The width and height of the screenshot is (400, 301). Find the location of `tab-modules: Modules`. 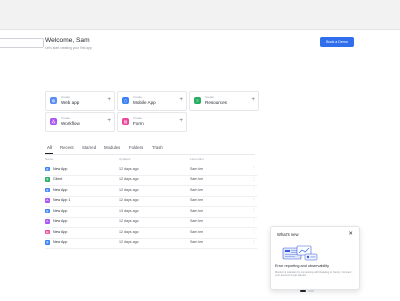

tab-modules: Modules is located at coordinates (112, 147).